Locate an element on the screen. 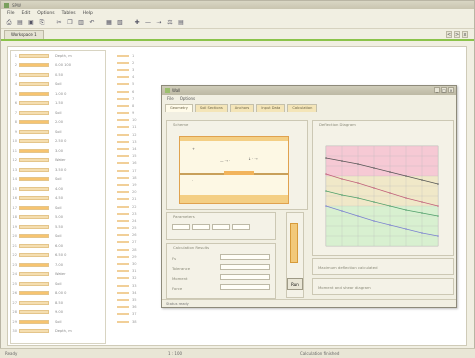  list-item: 28 9.00 is located at coordinates (58, 313).